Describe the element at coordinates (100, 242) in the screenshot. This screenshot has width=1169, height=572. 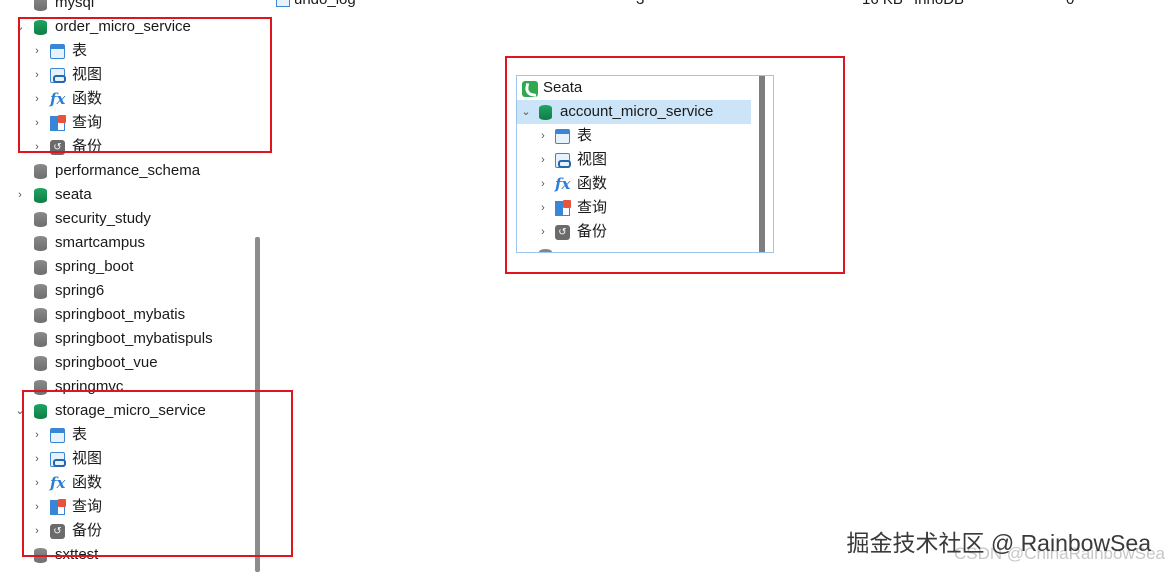
I see `database-label: smartcampus` at that location.